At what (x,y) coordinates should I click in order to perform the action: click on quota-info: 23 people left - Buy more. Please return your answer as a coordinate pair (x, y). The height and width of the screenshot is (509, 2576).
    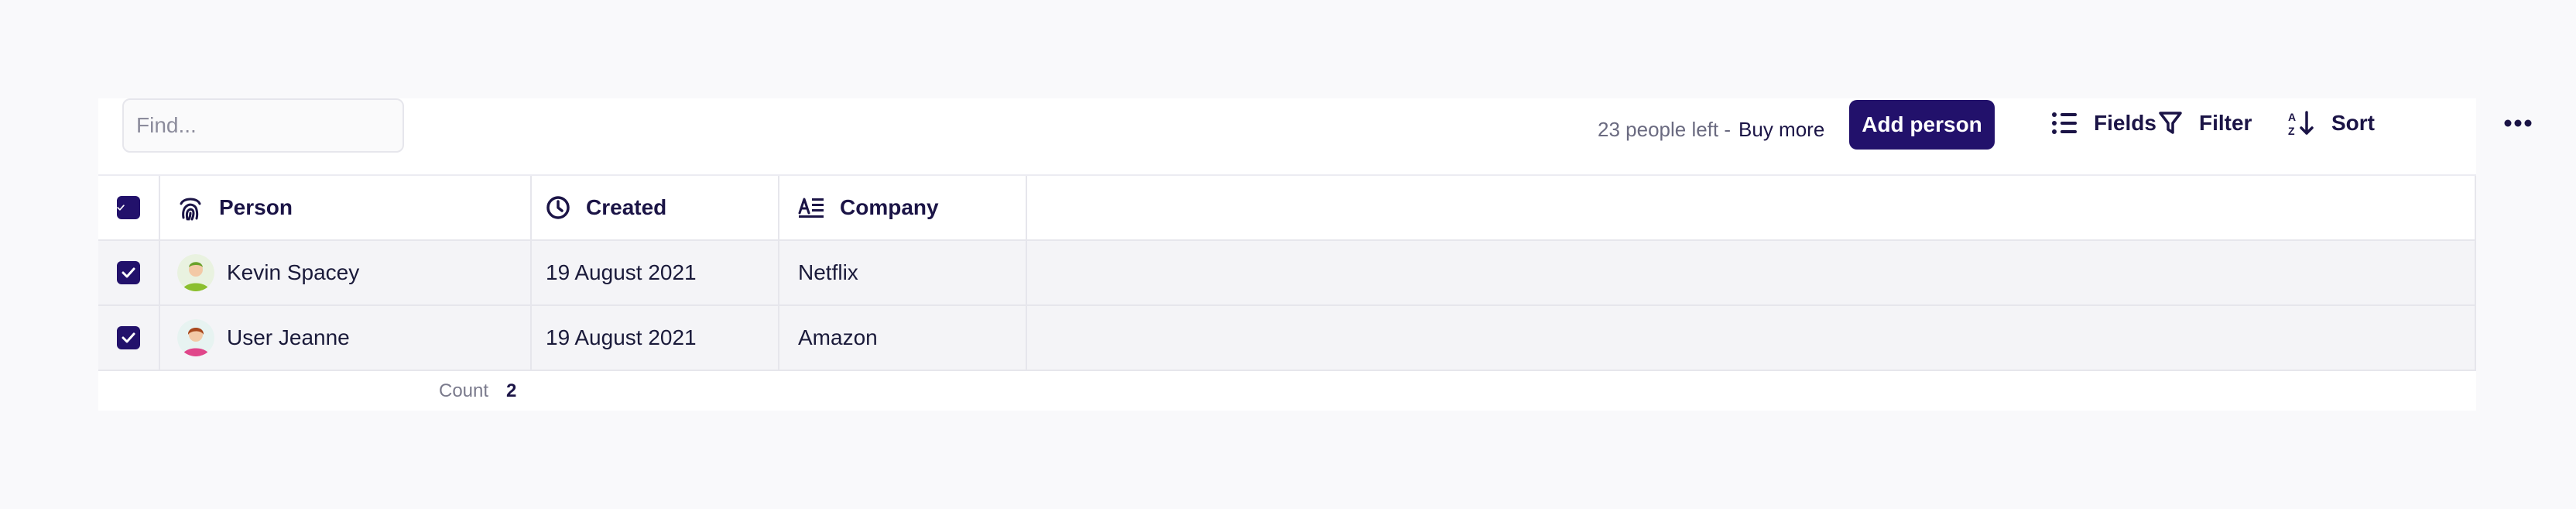
    Looking at the image, I should click on (1711, 129).